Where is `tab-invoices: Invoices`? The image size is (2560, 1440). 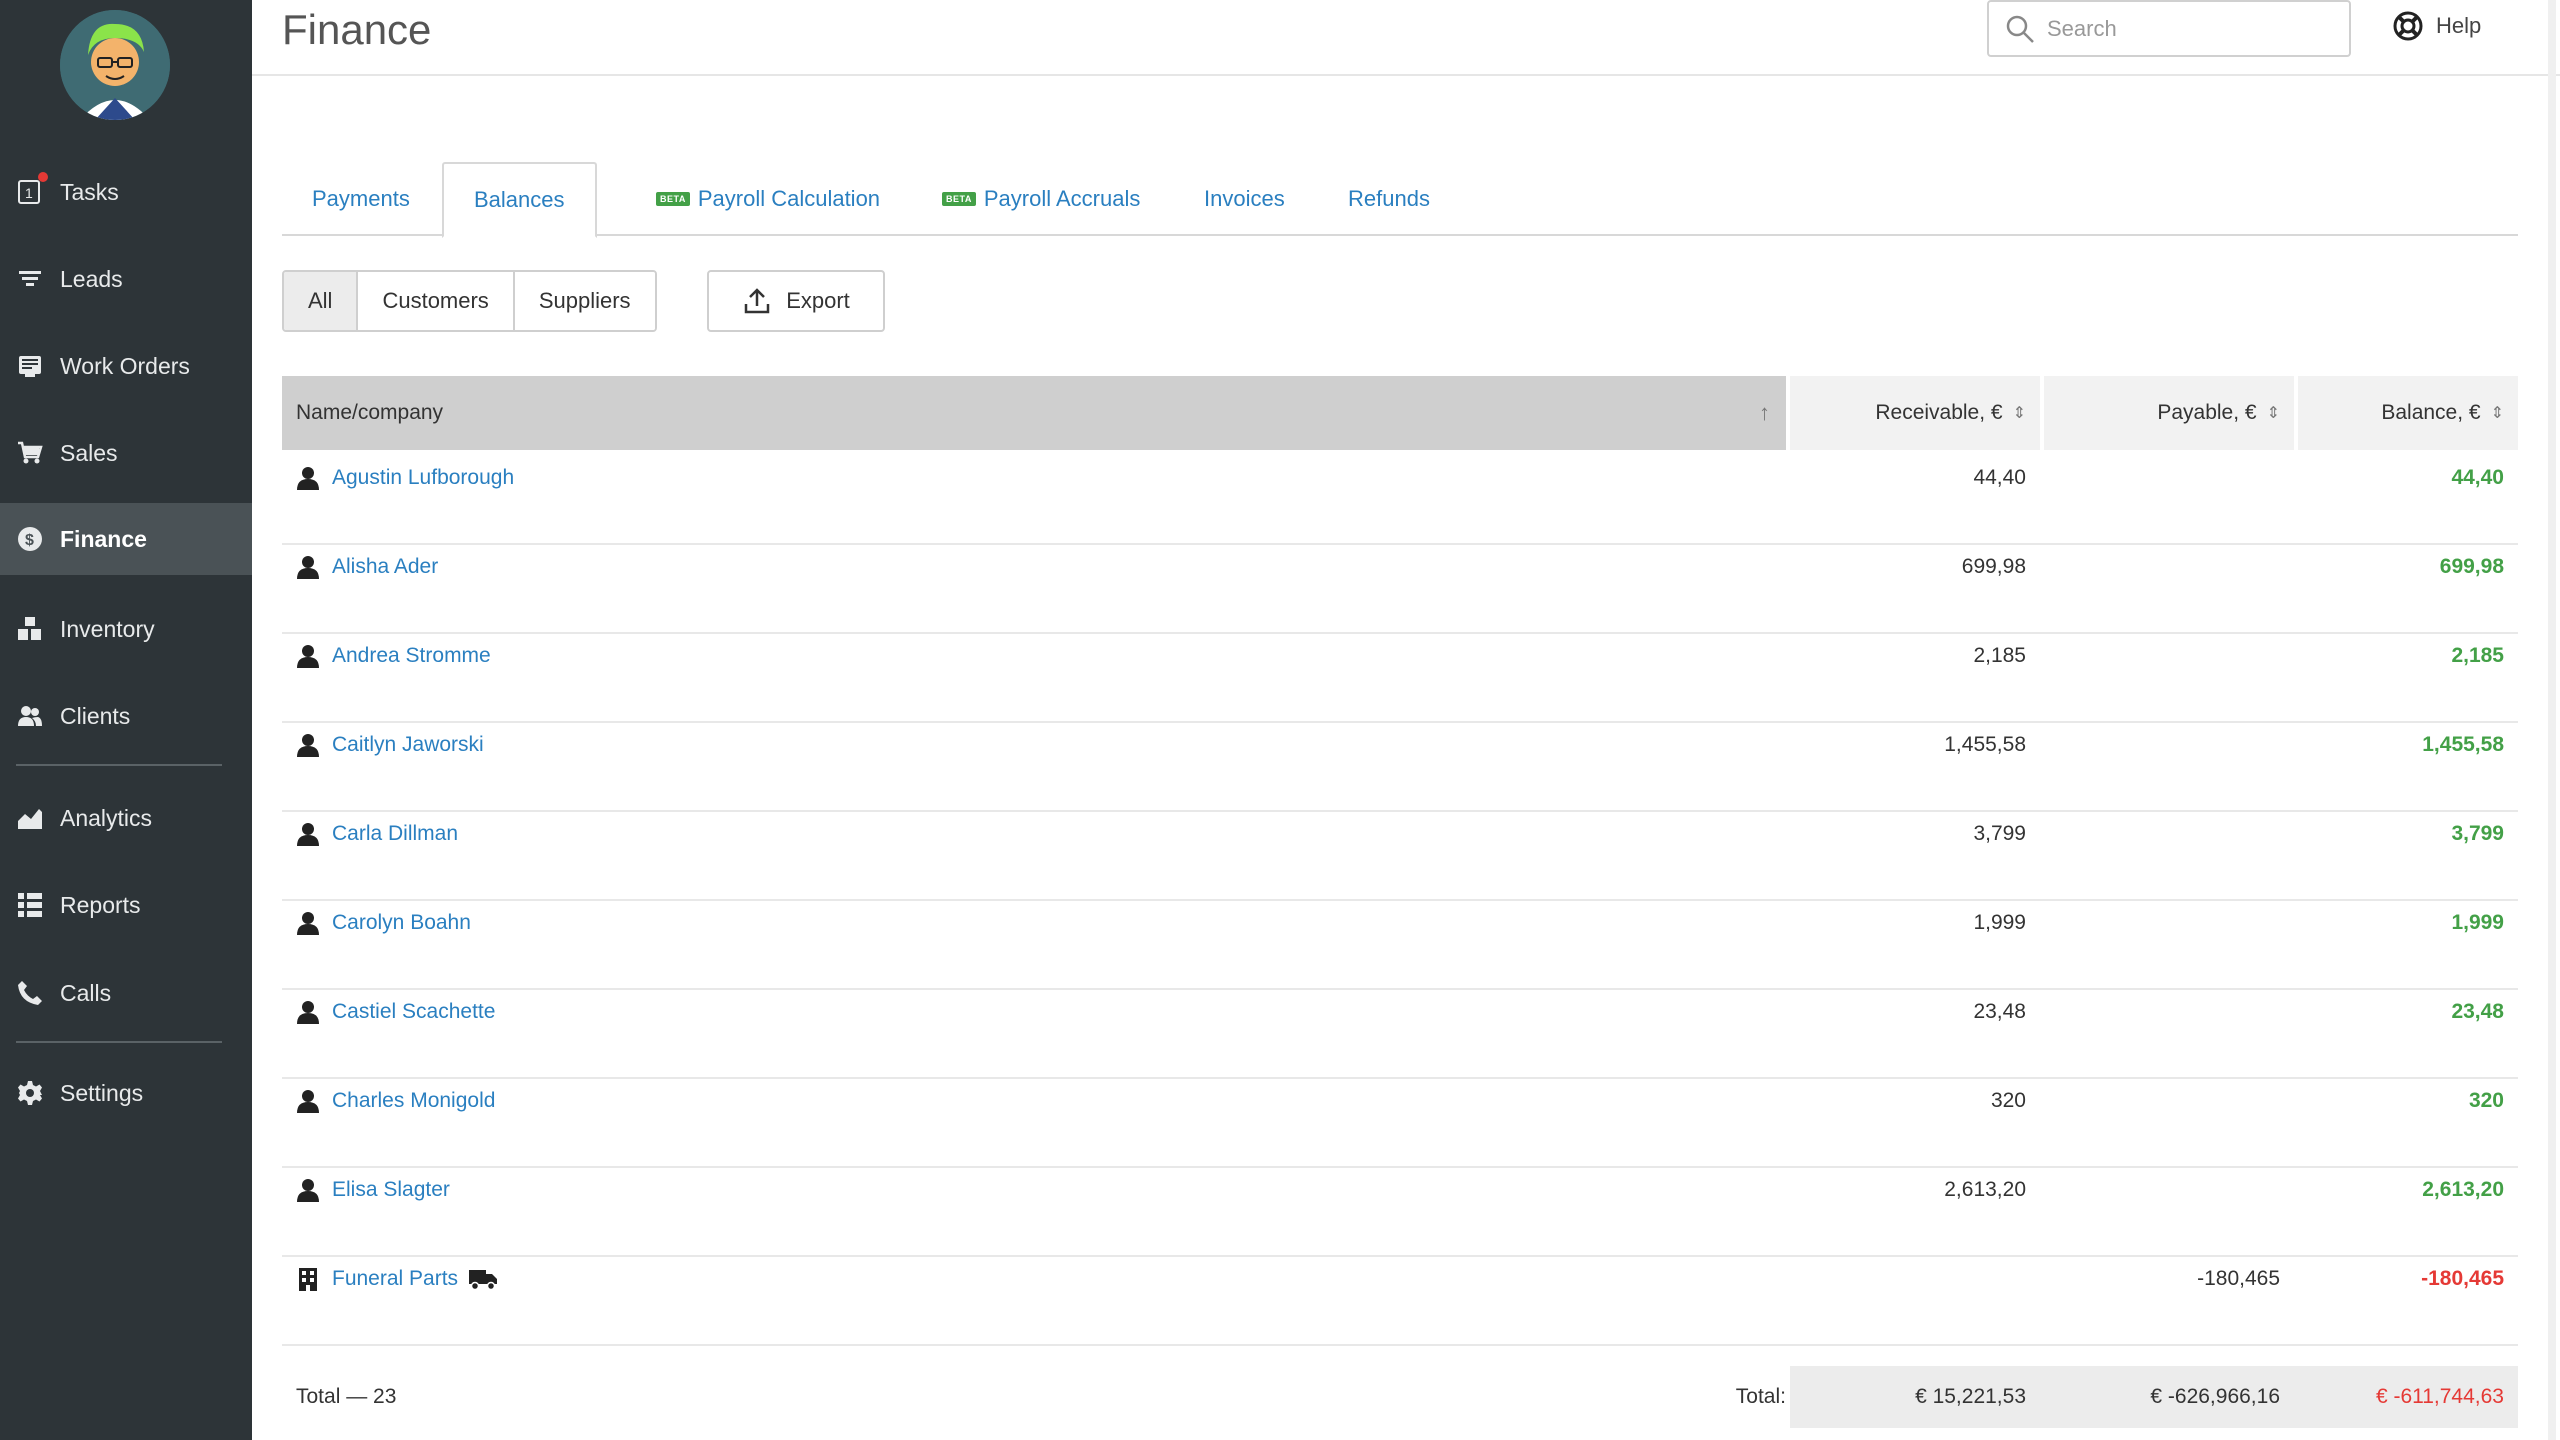 tab-invoices: Invoices is located at coordinates (1244, 199).